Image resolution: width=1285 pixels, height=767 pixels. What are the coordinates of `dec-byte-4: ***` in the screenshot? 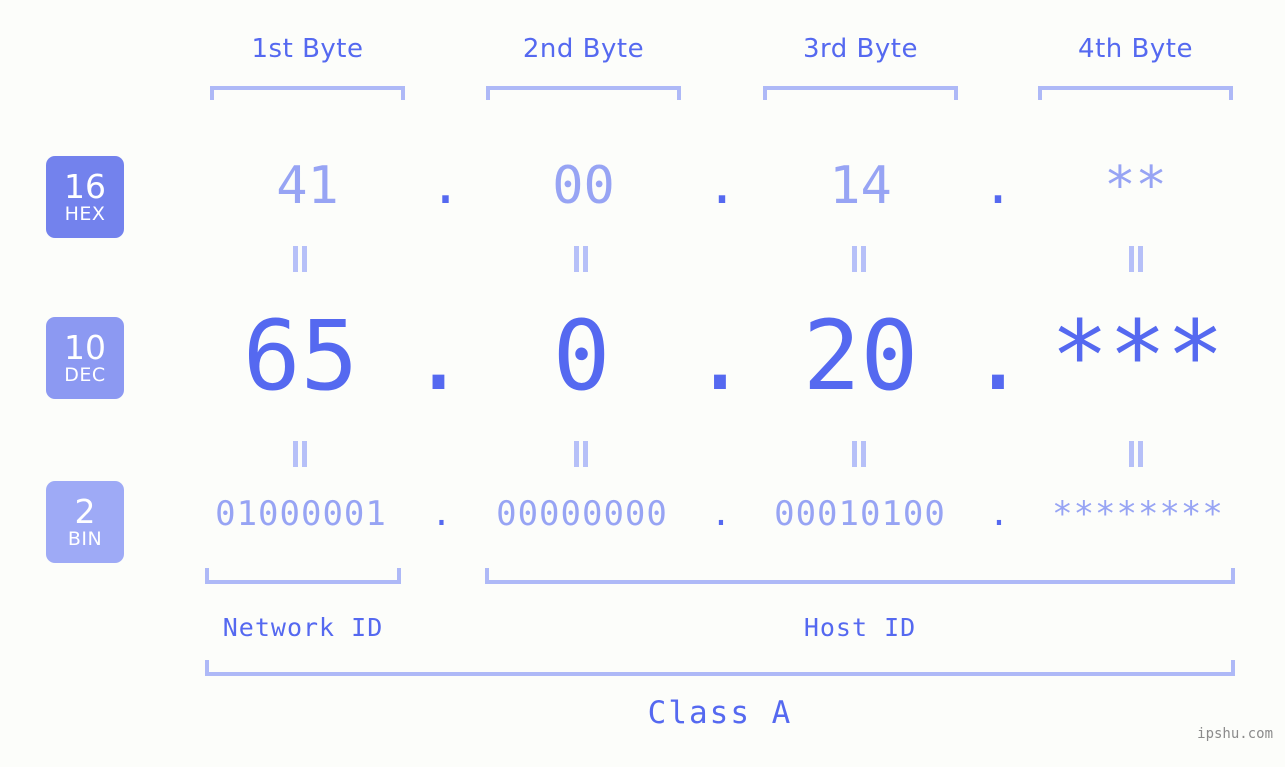 It's located at (1137, 356).